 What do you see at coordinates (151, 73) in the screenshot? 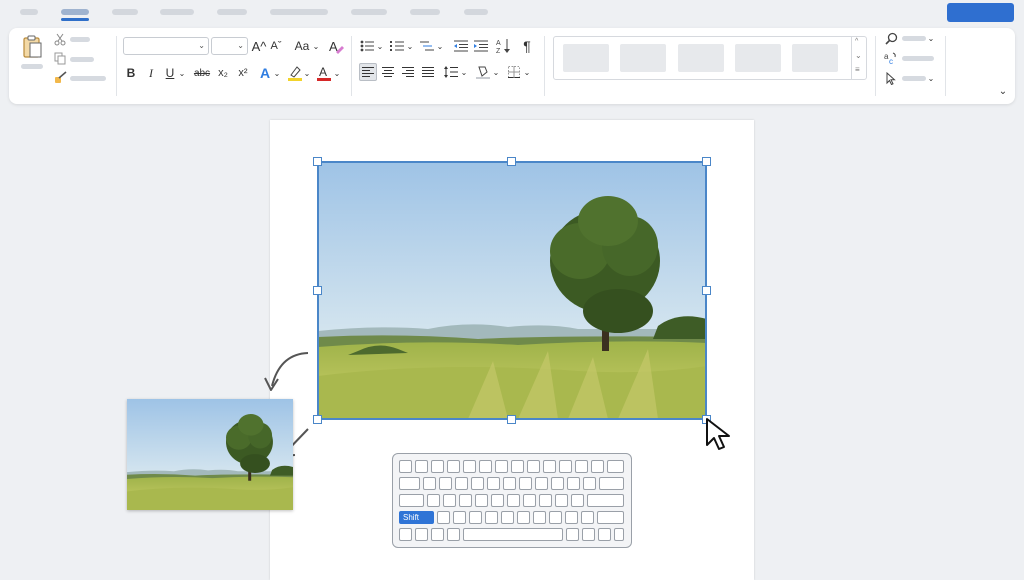
I see `italic-button: I` at bounding box center [151, 73].